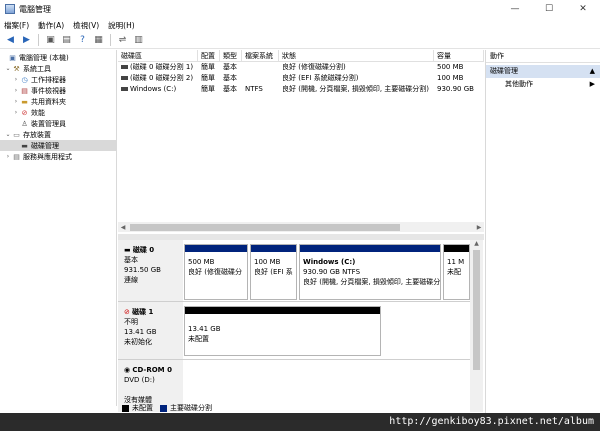 This screenshot has height=431, width=600. I want to click on tree-performance: › ⊘ 效能, so click(58, 112).